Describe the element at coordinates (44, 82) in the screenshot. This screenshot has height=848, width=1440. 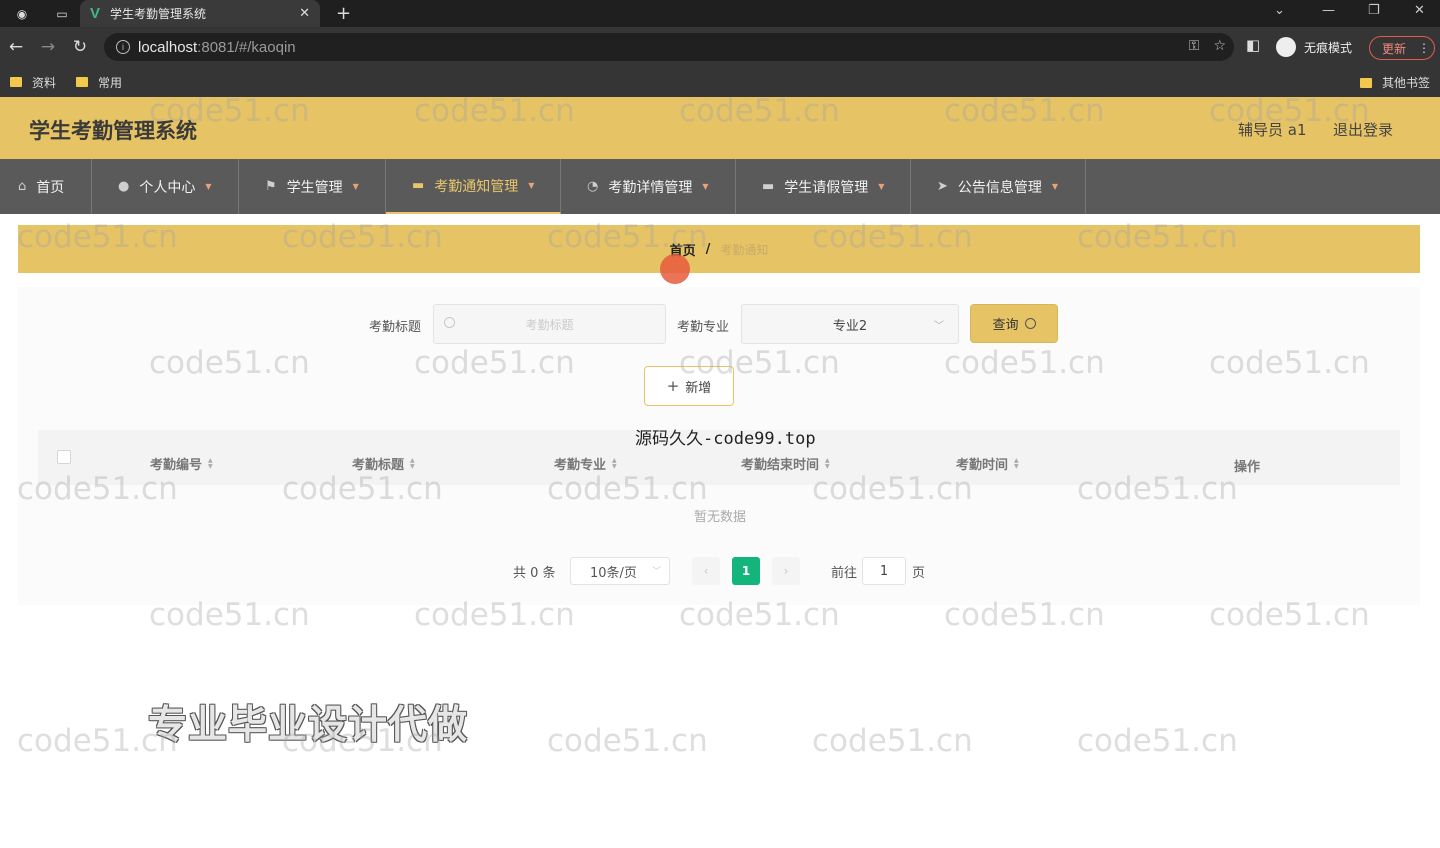
I see `bookmark-label: 资料` at that location.